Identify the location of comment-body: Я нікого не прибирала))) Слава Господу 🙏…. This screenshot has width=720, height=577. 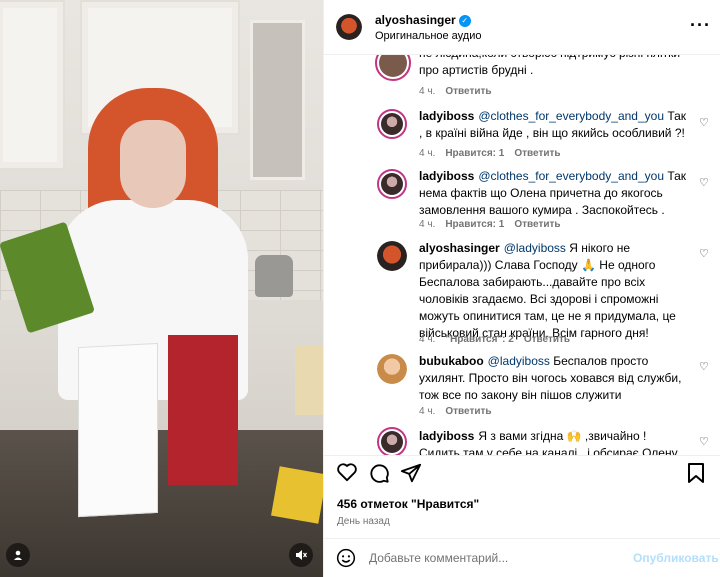
(547, 290).